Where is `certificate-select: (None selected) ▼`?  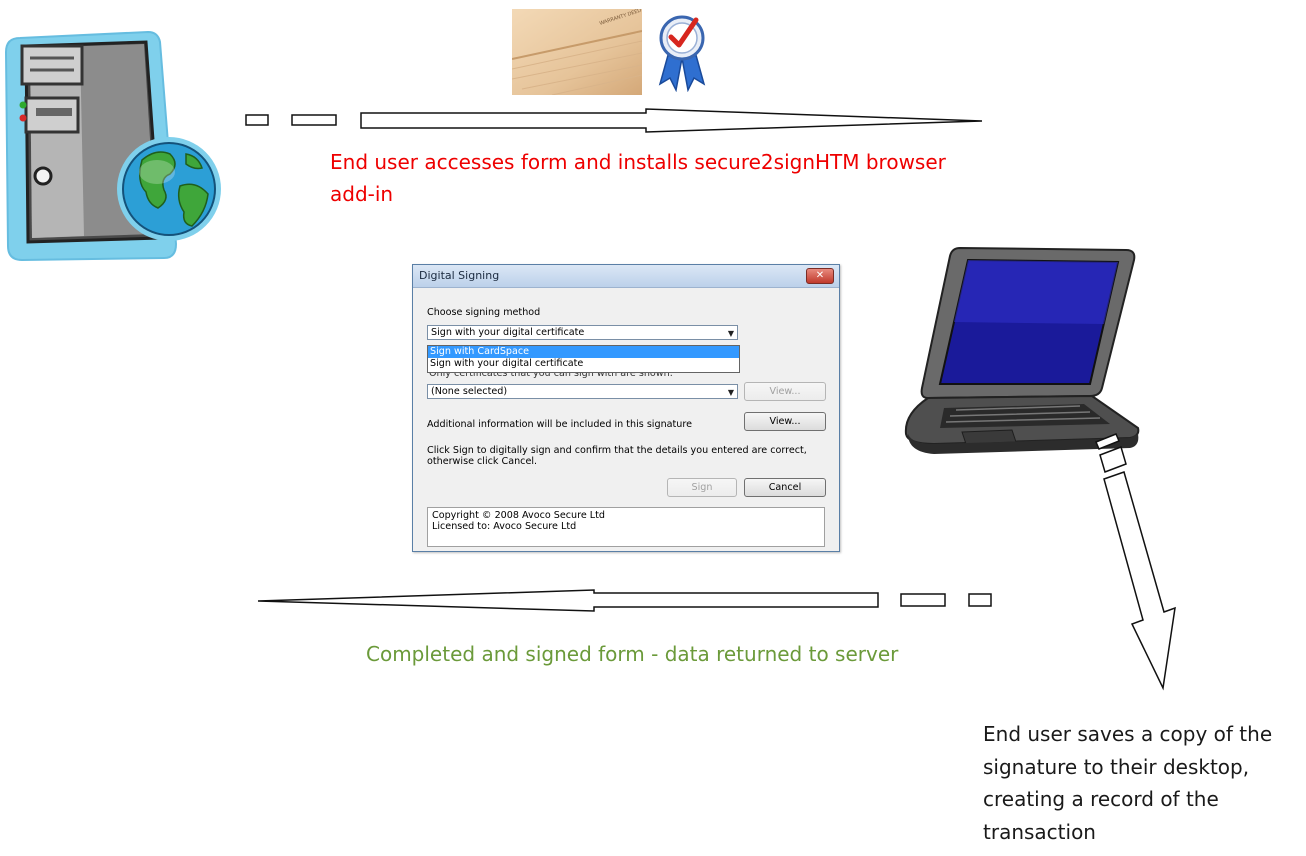
certificate-select: (None selected) ▼ is located at coordinates (582, 391).